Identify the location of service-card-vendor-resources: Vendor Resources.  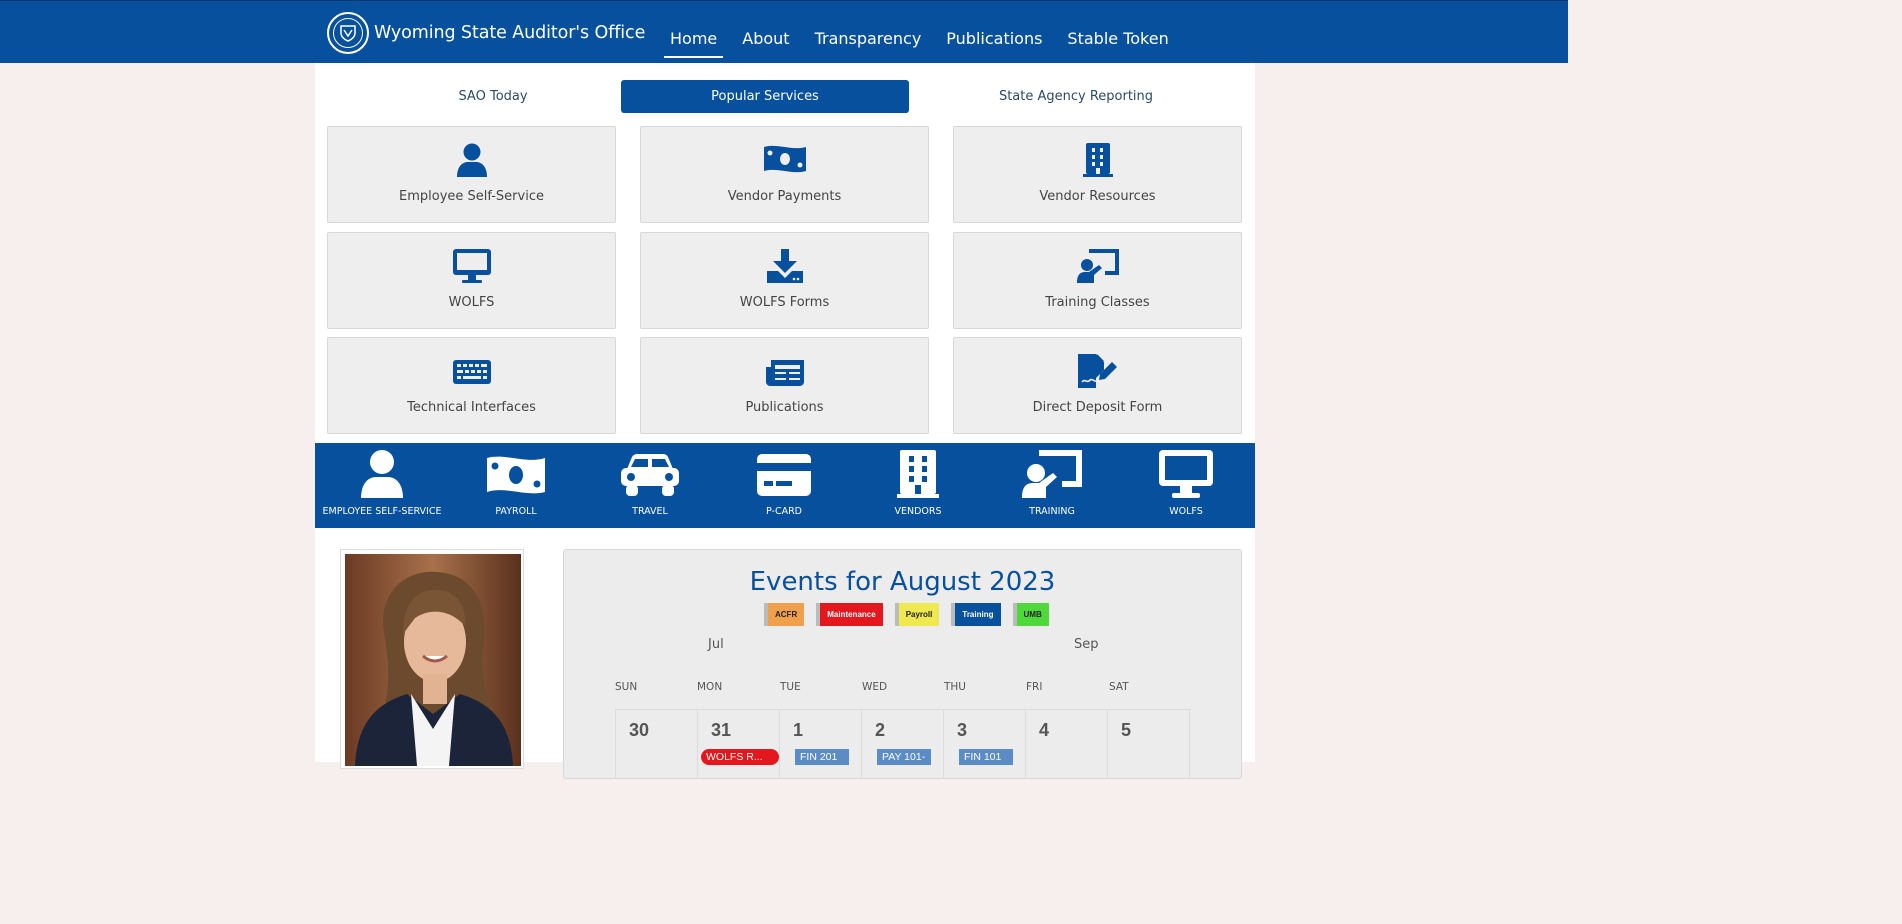
(1097, 174).